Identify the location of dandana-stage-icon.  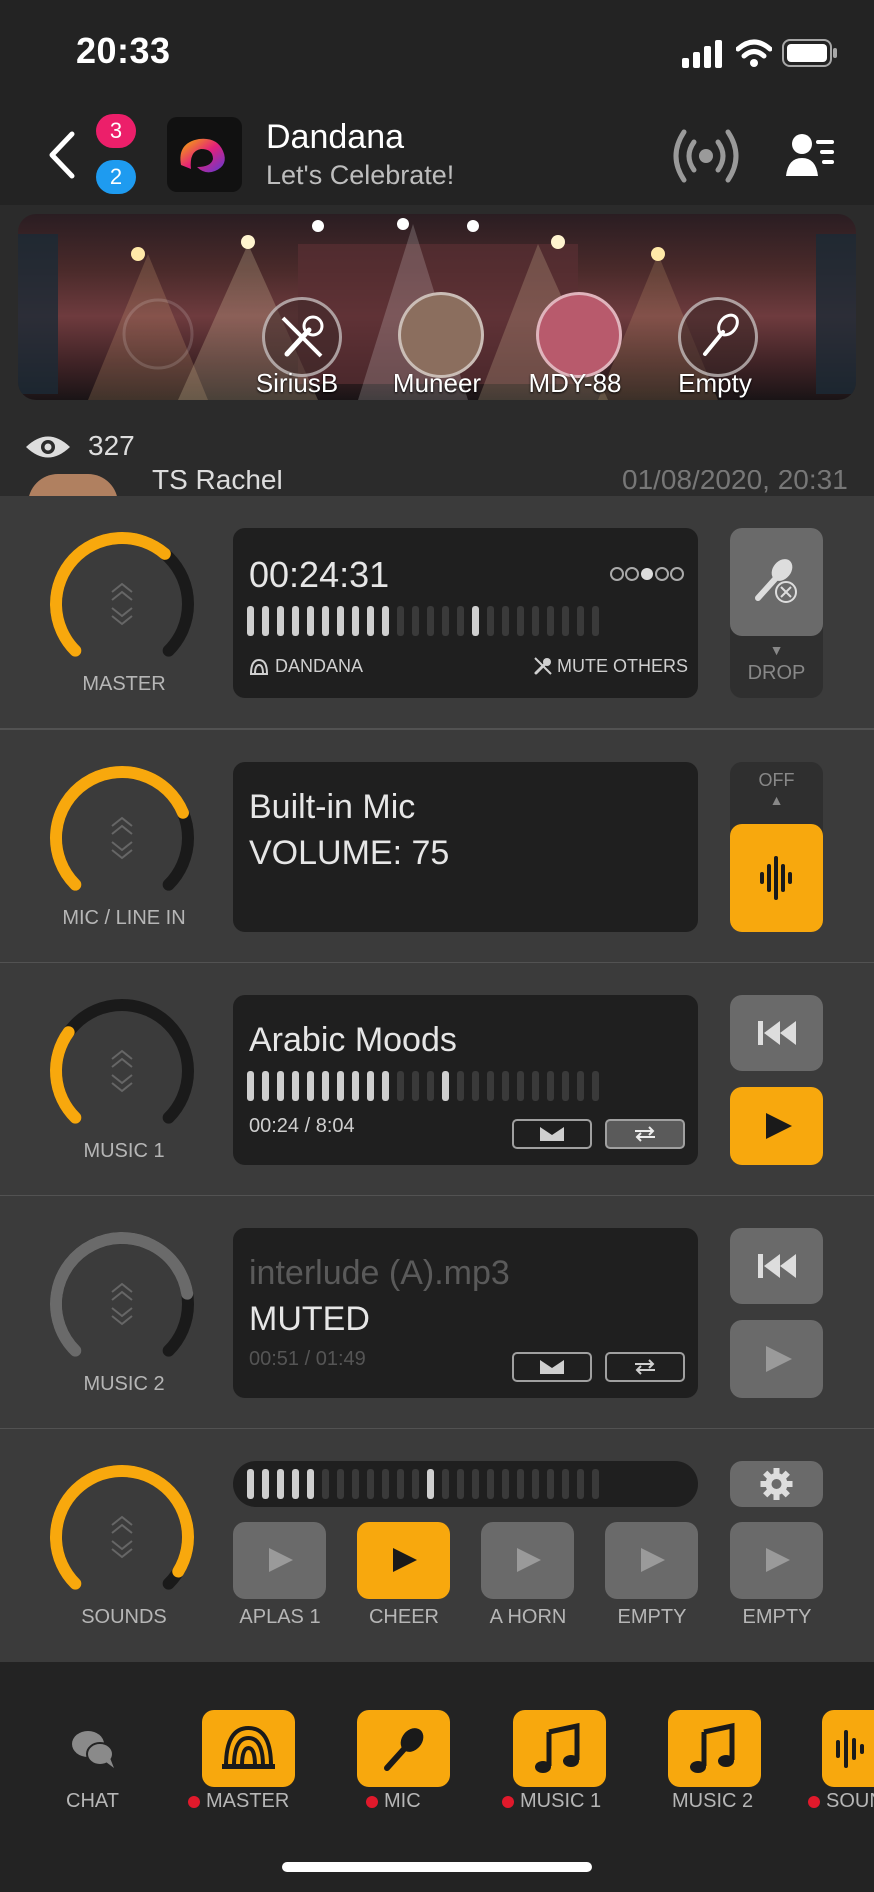
(259, 666).